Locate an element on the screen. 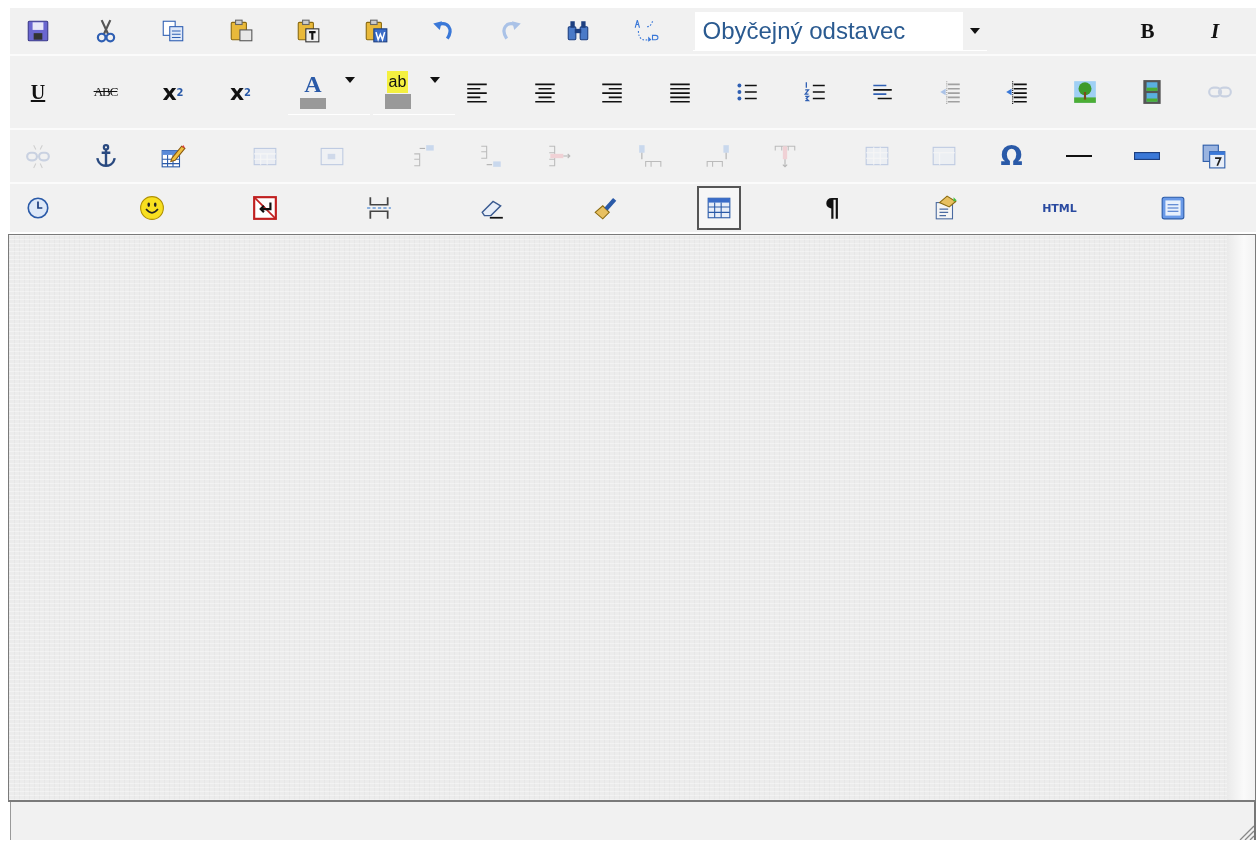 This screenshot has width=1259, height=841. highlight-color-button: ab is located at coordinates (397, 89).